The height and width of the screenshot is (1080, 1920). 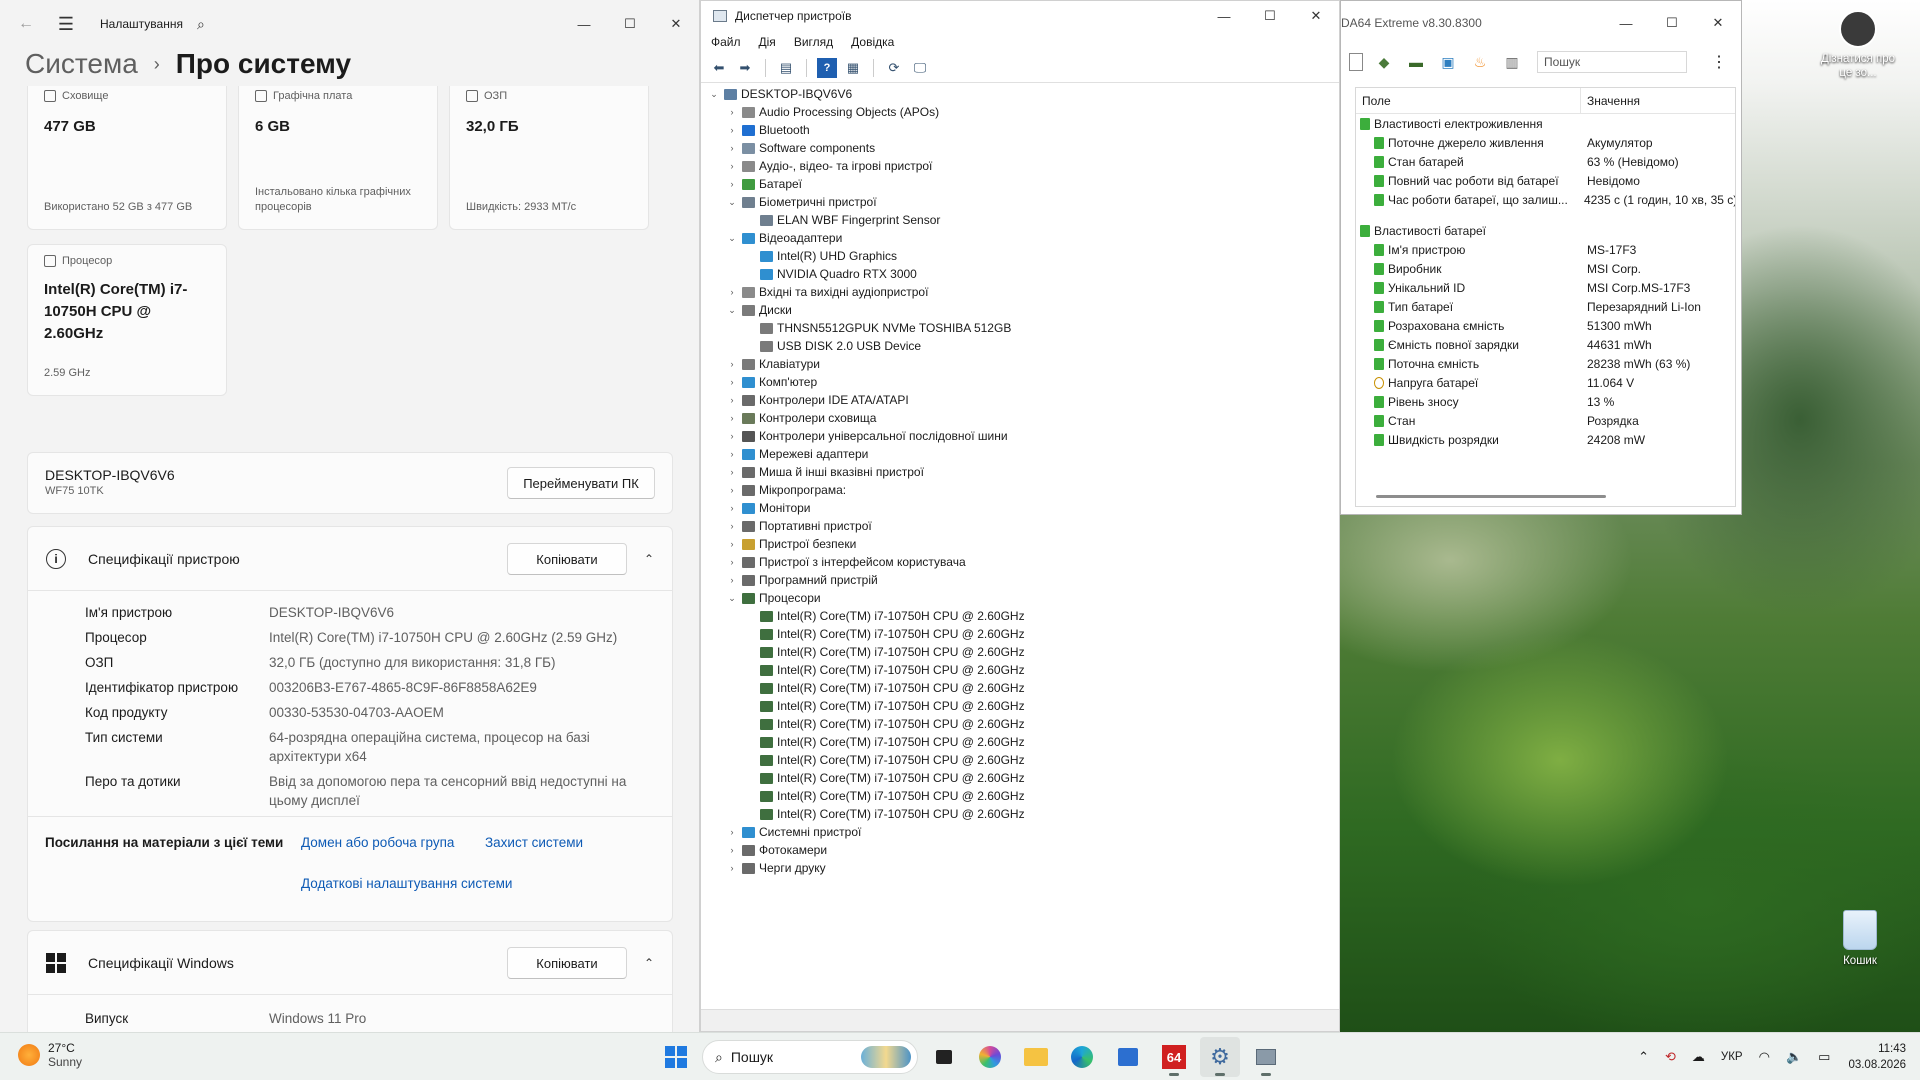 I want to click on tree-category: › Комп'ютер, so click(x=1020, y=382).